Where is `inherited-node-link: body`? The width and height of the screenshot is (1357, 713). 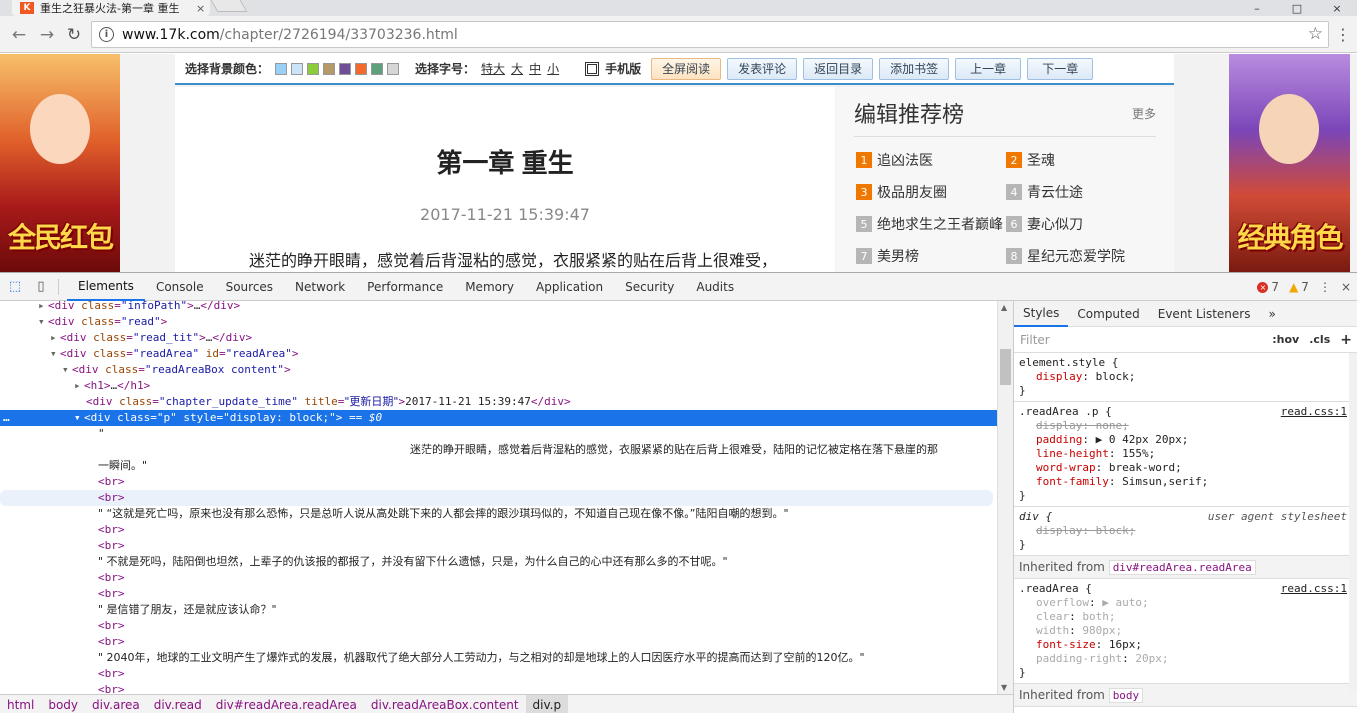
inherited-node-link: body is located at coordinates (1126, 695).